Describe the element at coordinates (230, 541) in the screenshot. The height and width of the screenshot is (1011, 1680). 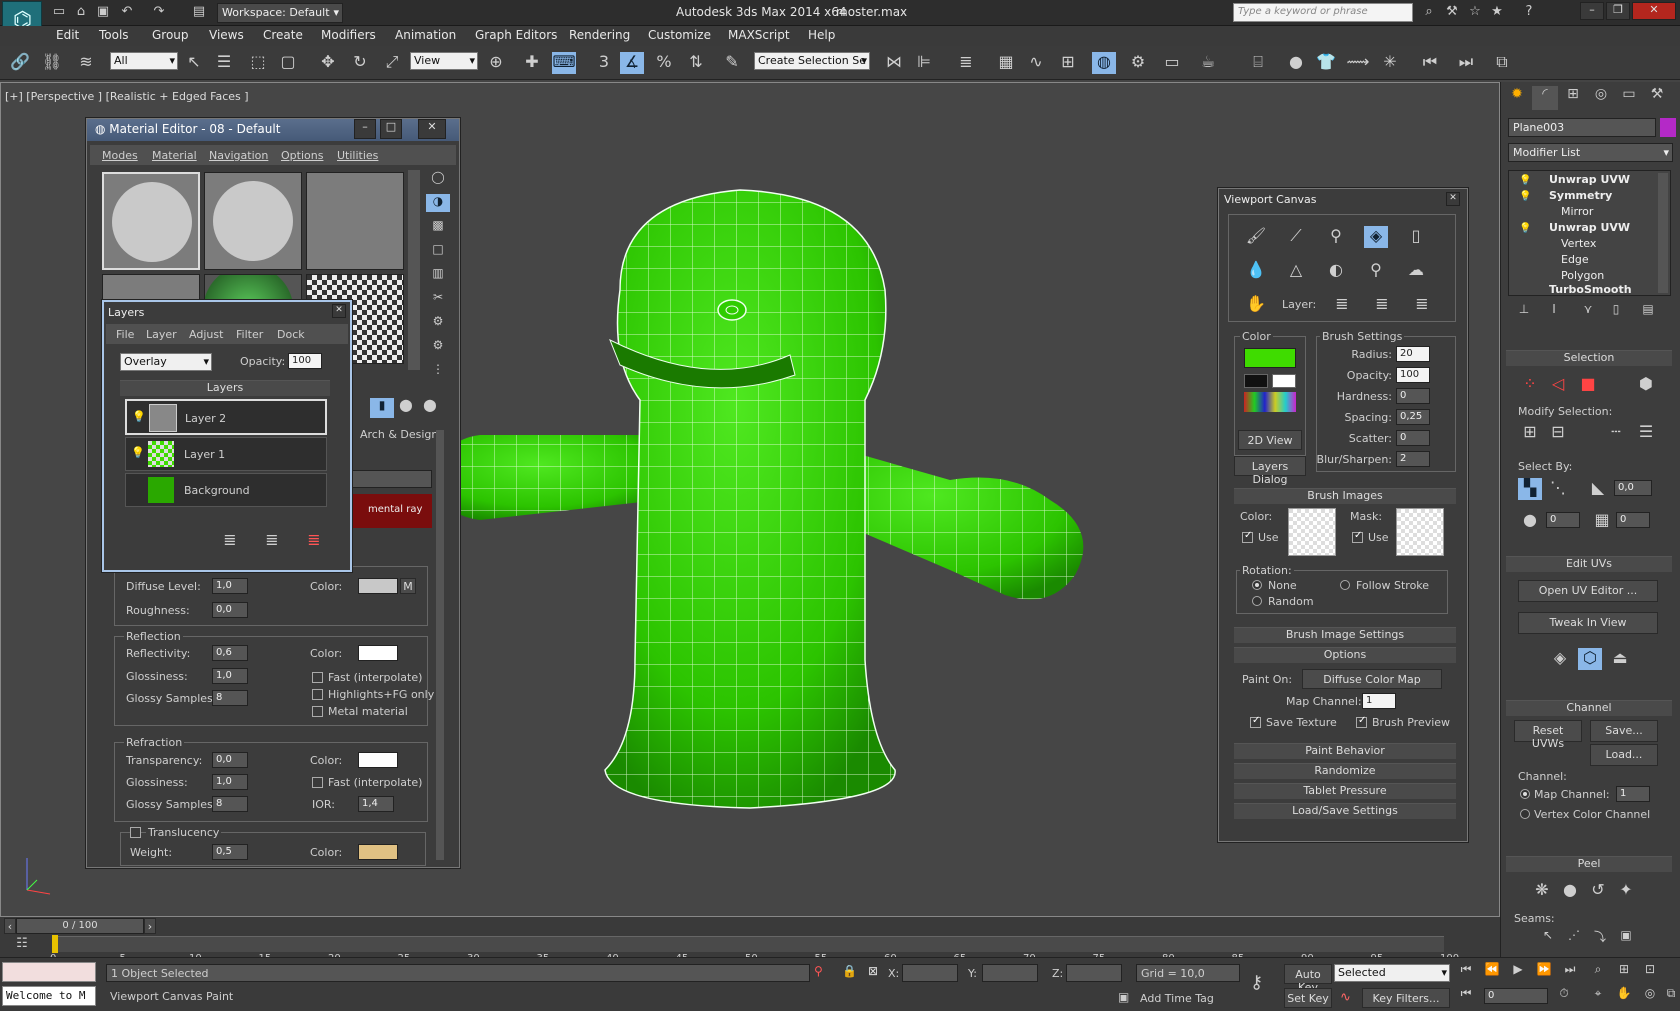
I see `merge-layers-icon: ≣` at that location.